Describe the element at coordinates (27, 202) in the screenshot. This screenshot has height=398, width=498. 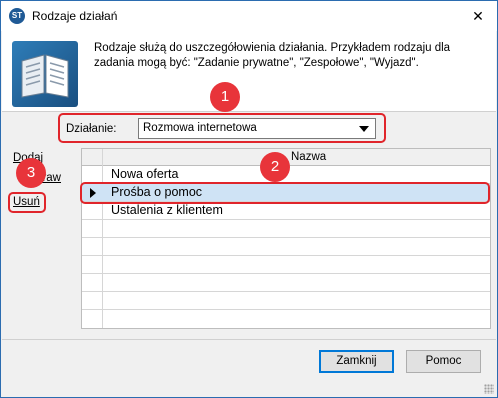
I see `callout-box-delete` at that location.